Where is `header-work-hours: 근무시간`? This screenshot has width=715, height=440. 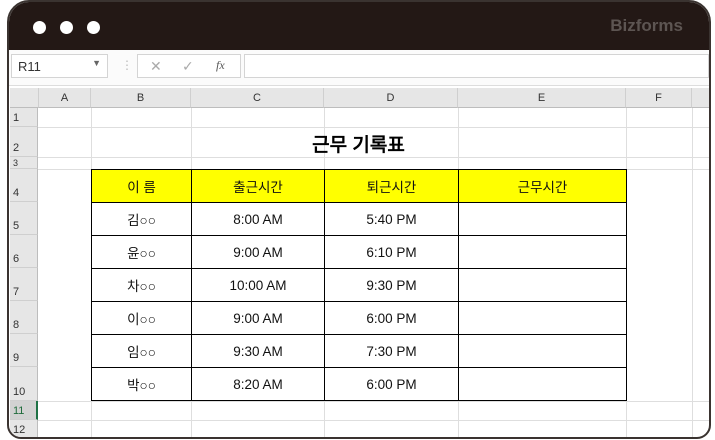
header-work-hours: 근무시간 is located at coordinates (542, 186).